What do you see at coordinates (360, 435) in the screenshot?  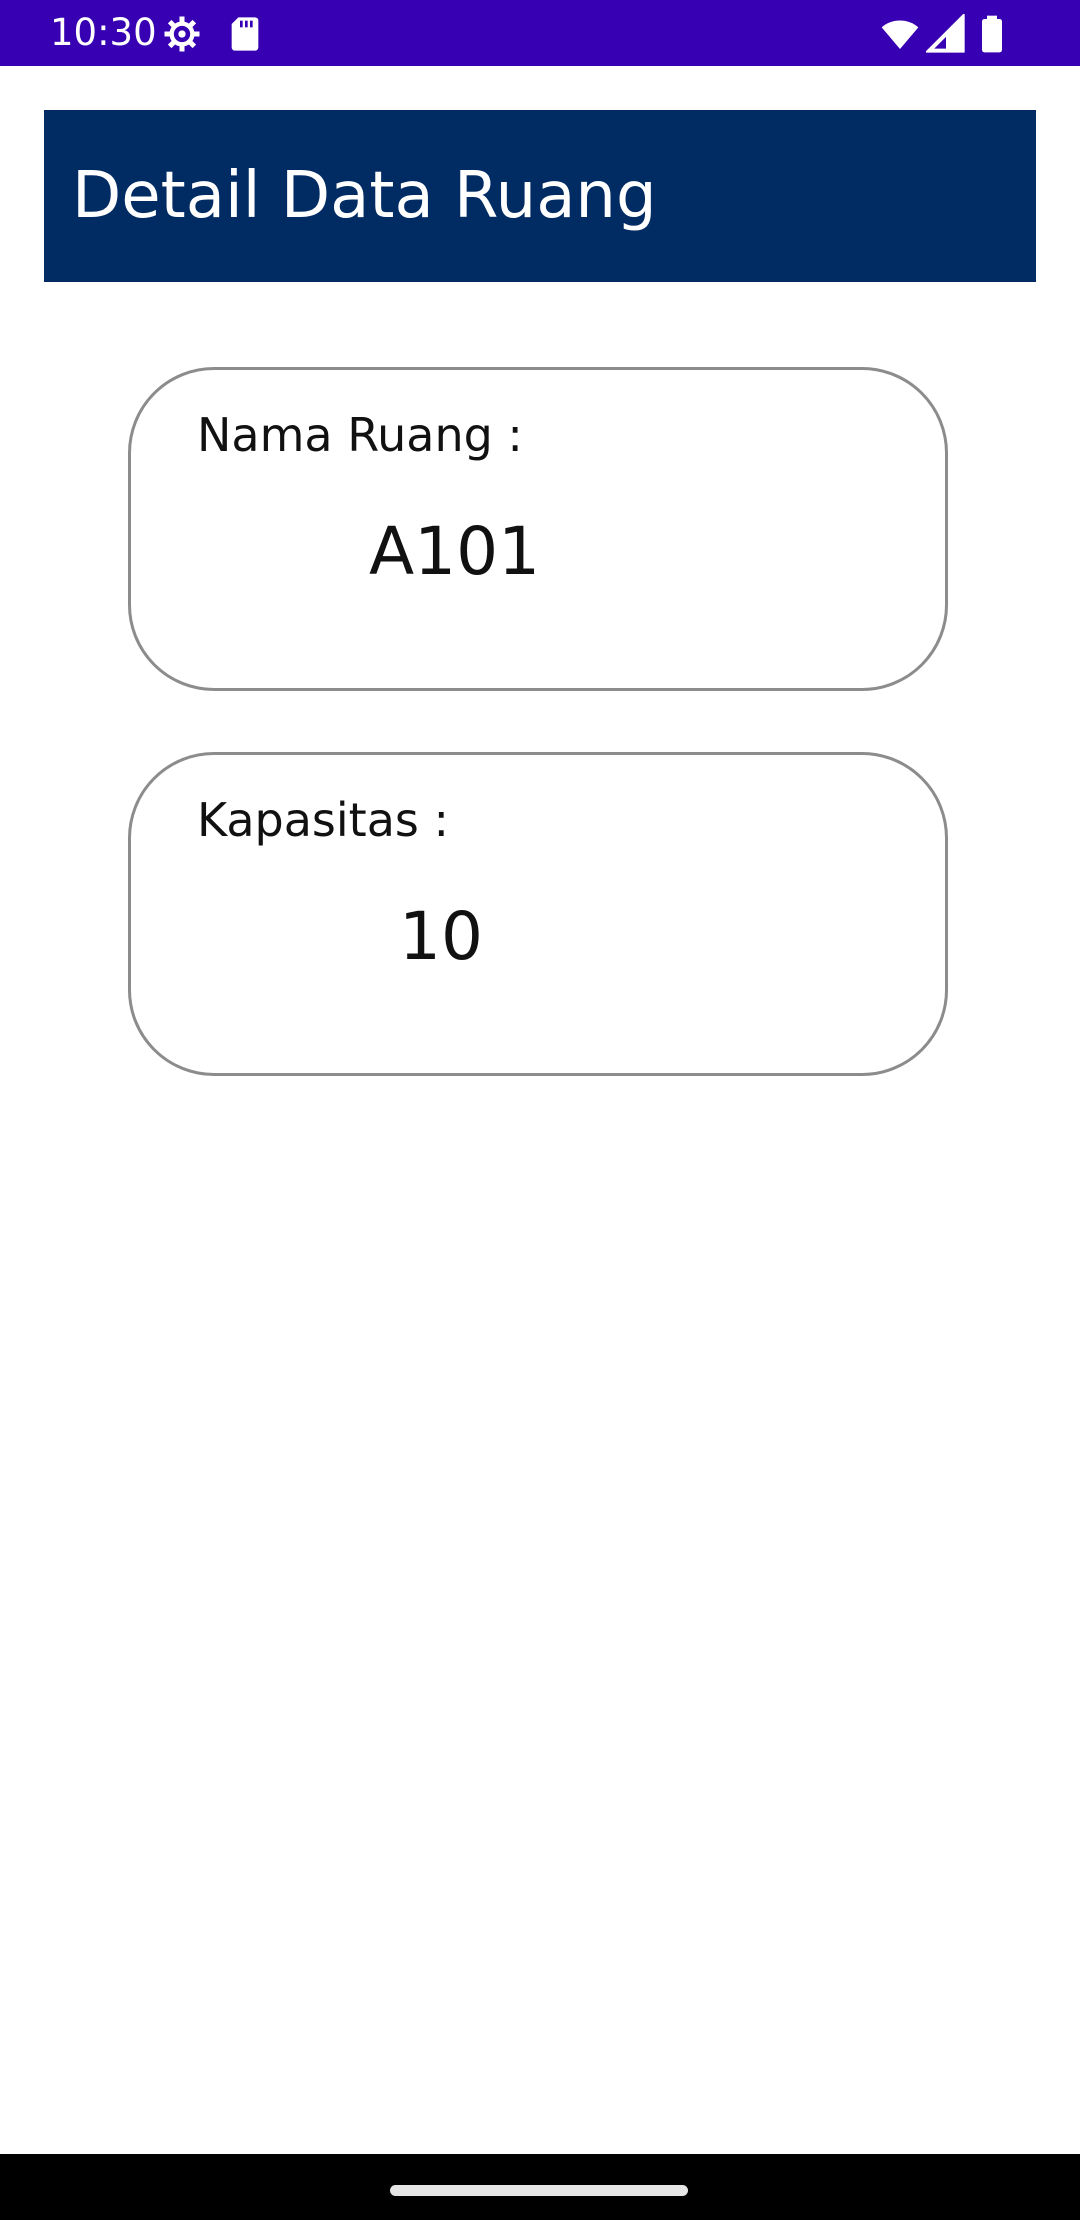 I see `nama-ruang-label: Nama Ruang :` at bounding box center [360, 435].